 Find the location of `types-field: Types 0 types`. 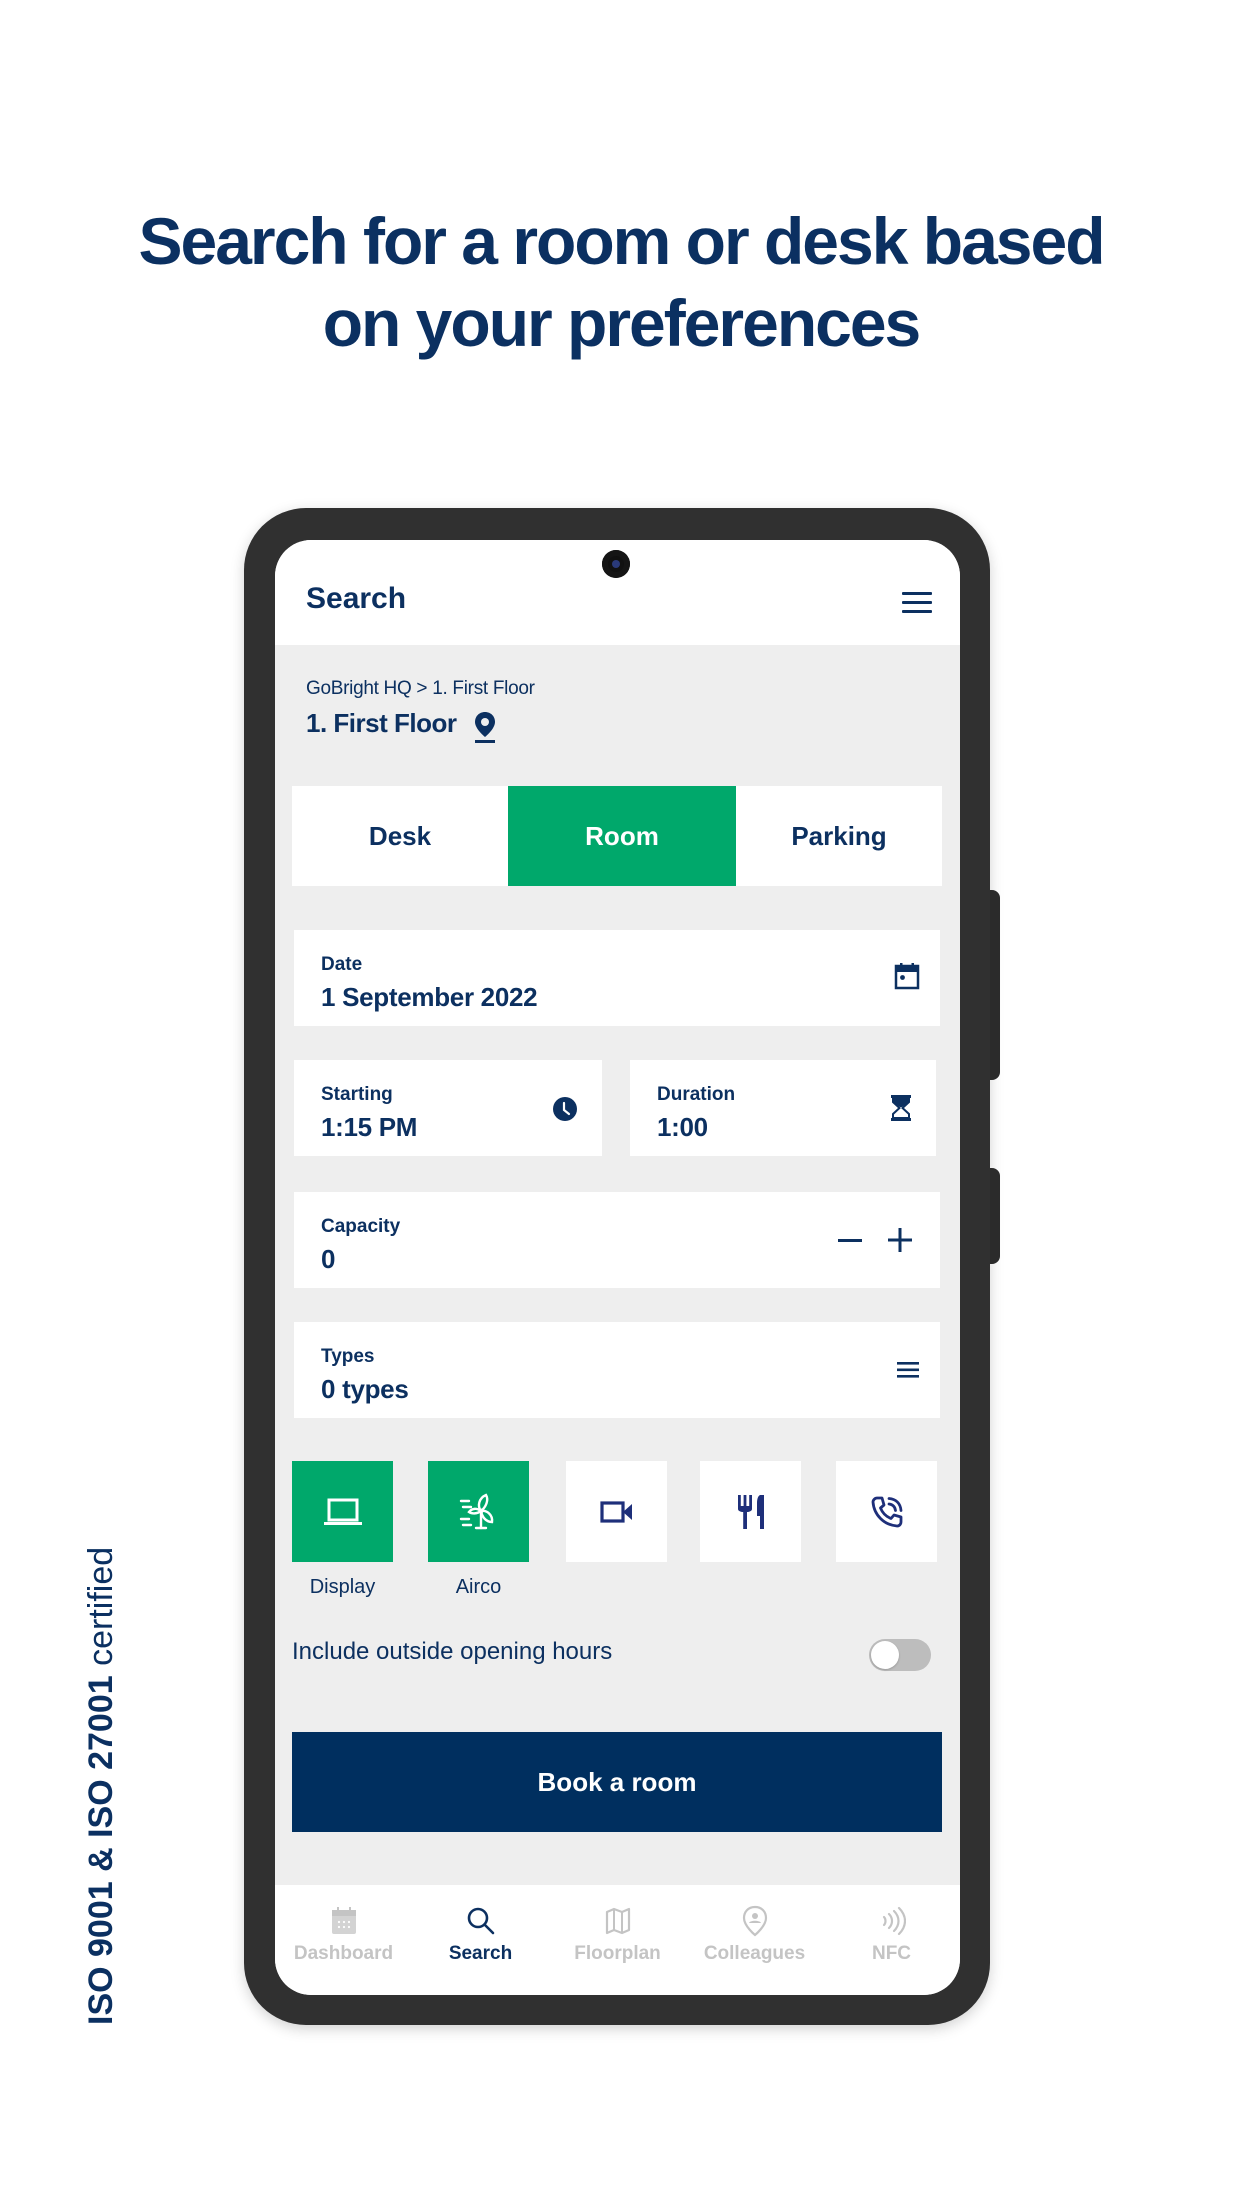

types-field: Types 0 types is located at coordinates (617, 1370).